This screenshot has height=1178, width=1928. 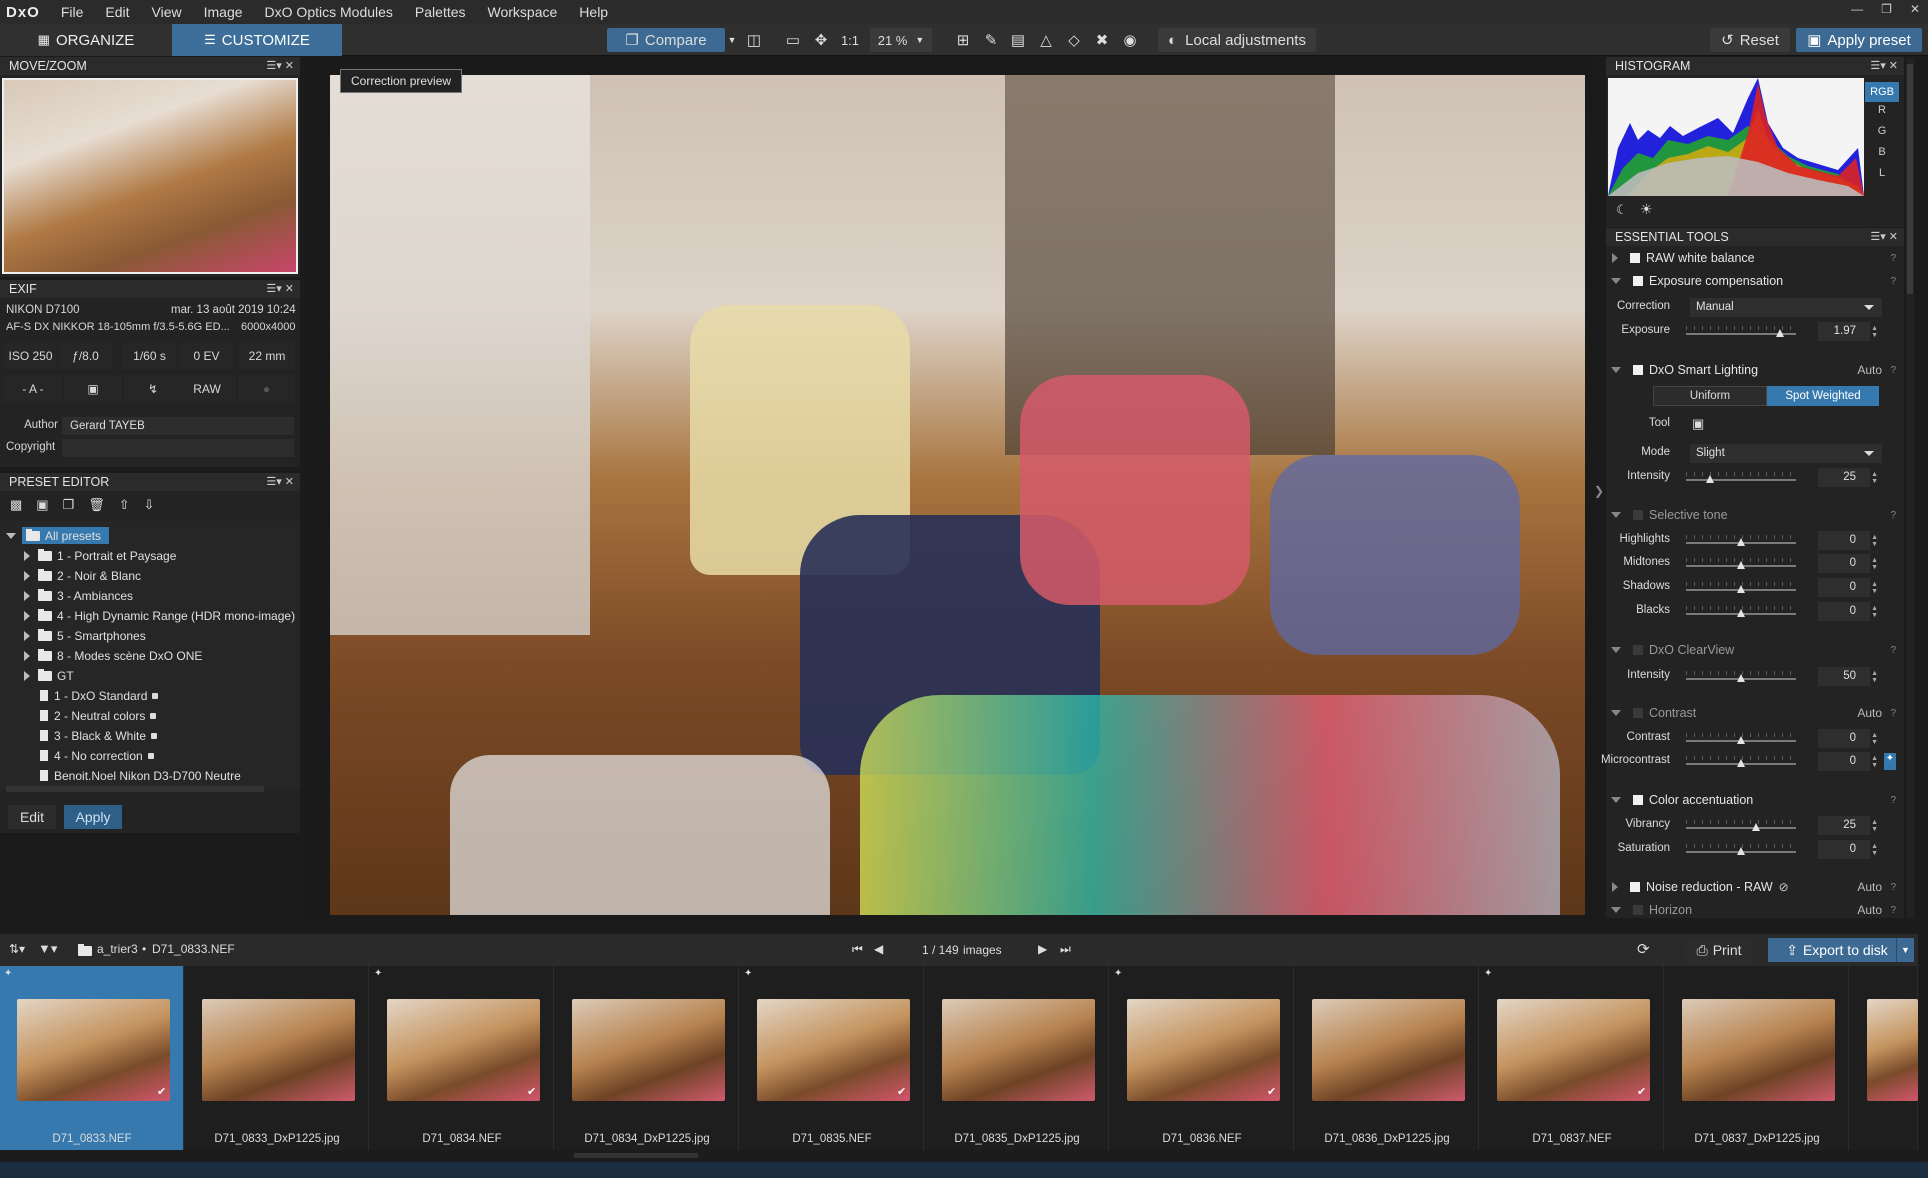 I want to click on noise-reduction-header: Noise reduction - RAW ⊘ Auto?, so click(x=1751, y=887).